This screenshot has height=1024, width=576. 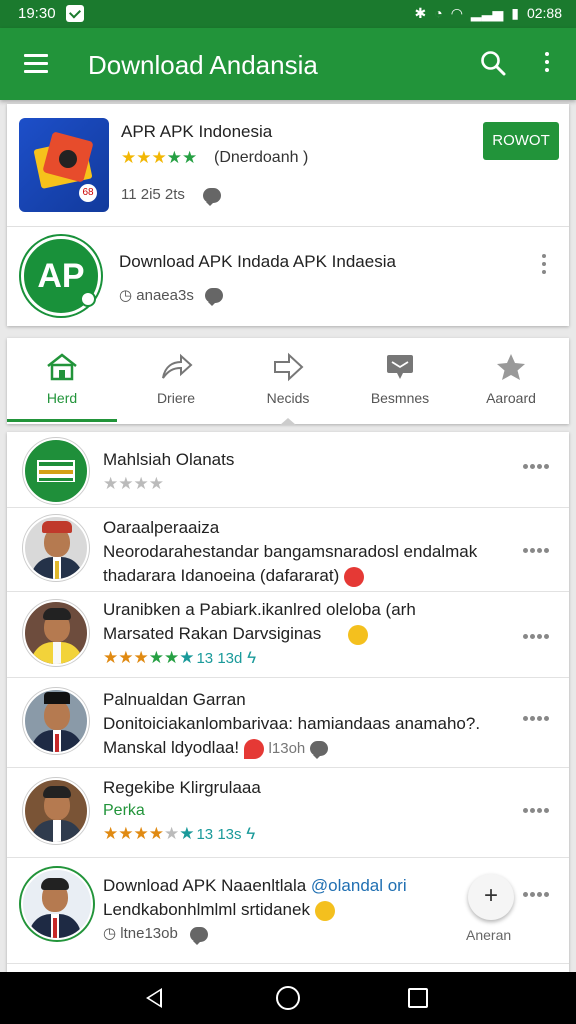 What do you see at coordinates (544, 13) in the screenshot?
I see `status-time-right: 02:88` at bounding box center [544, 13].